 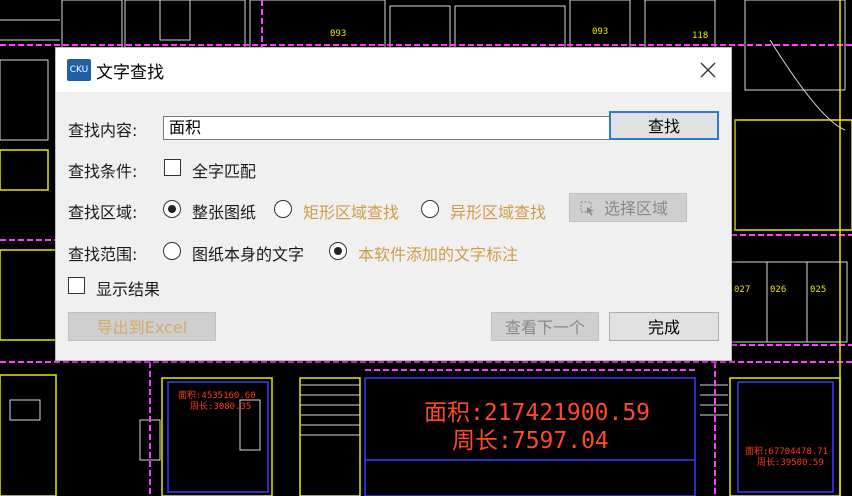 I want to click on export-excel-button: 导出到Excel, so click(x=142, y=326).